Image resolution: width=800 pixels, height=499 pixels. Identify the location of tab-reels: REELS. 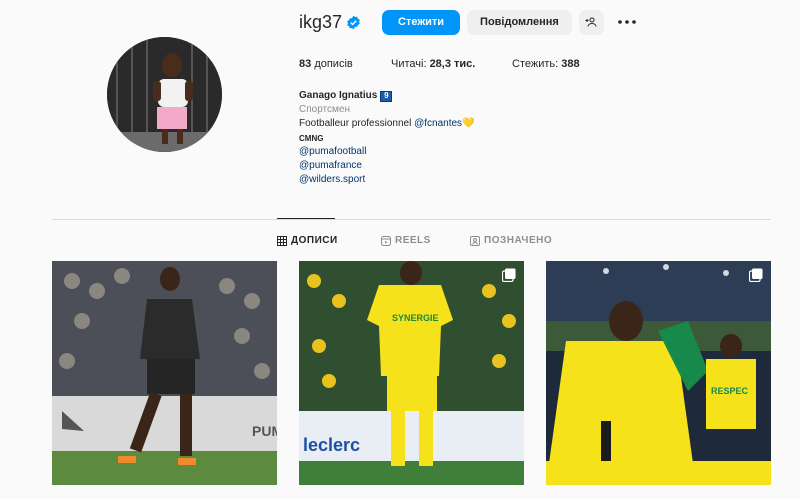
(406, 240).